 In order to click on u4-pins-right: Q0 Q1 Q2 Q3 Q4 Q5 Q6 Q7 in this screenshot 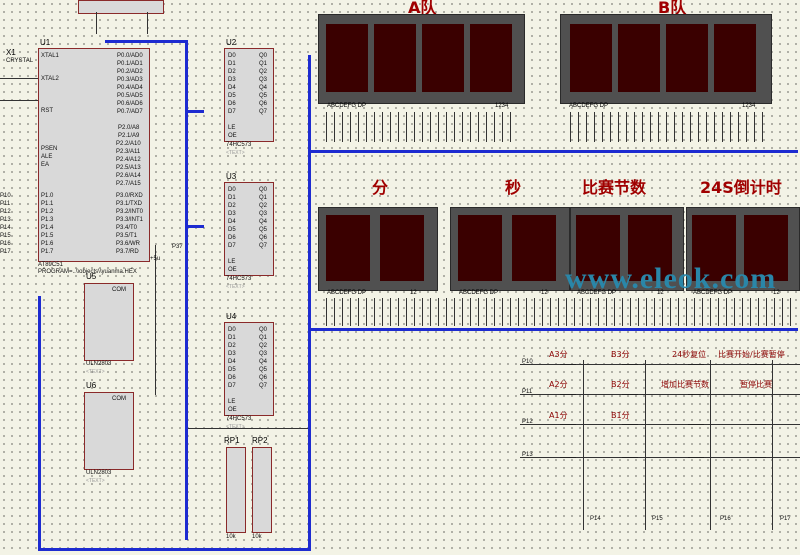, I will do `click(263, 358)`.